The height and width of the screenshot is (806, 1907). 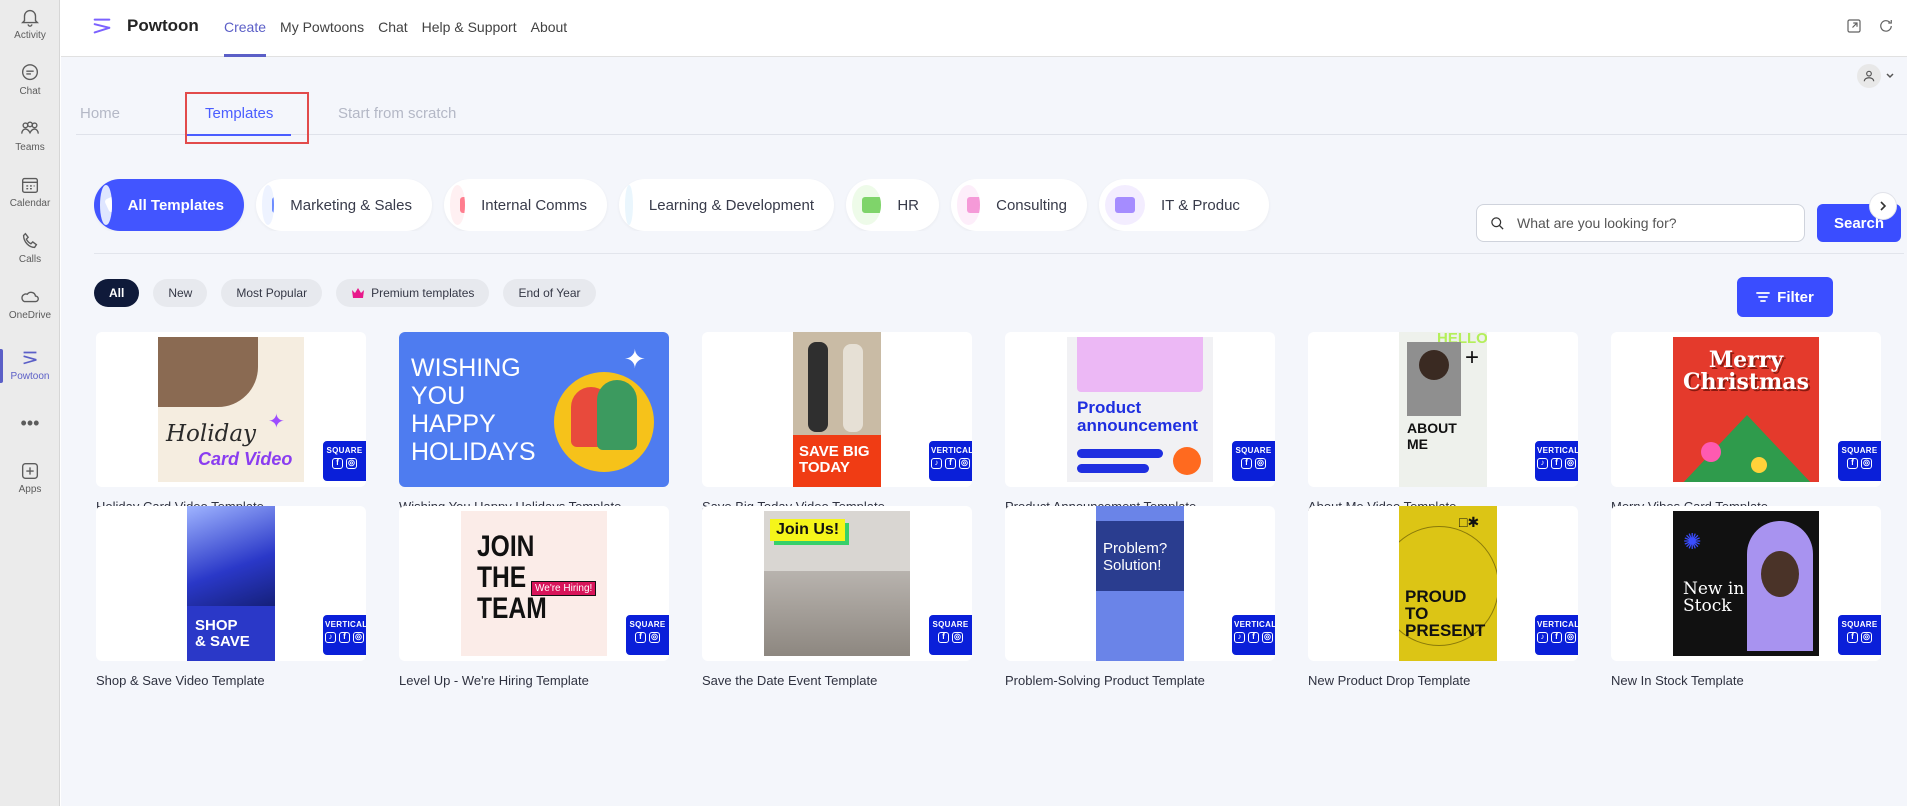 I want to click on nav-help-support: Help & Support, so click(x=469, y=28).